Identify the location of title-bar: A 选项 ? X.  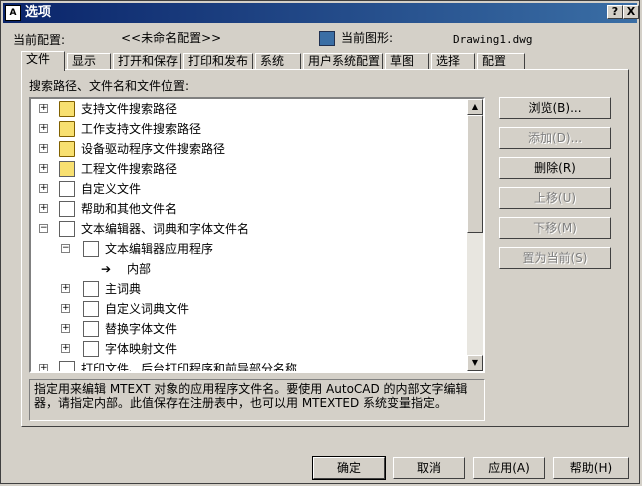
(321, 13).